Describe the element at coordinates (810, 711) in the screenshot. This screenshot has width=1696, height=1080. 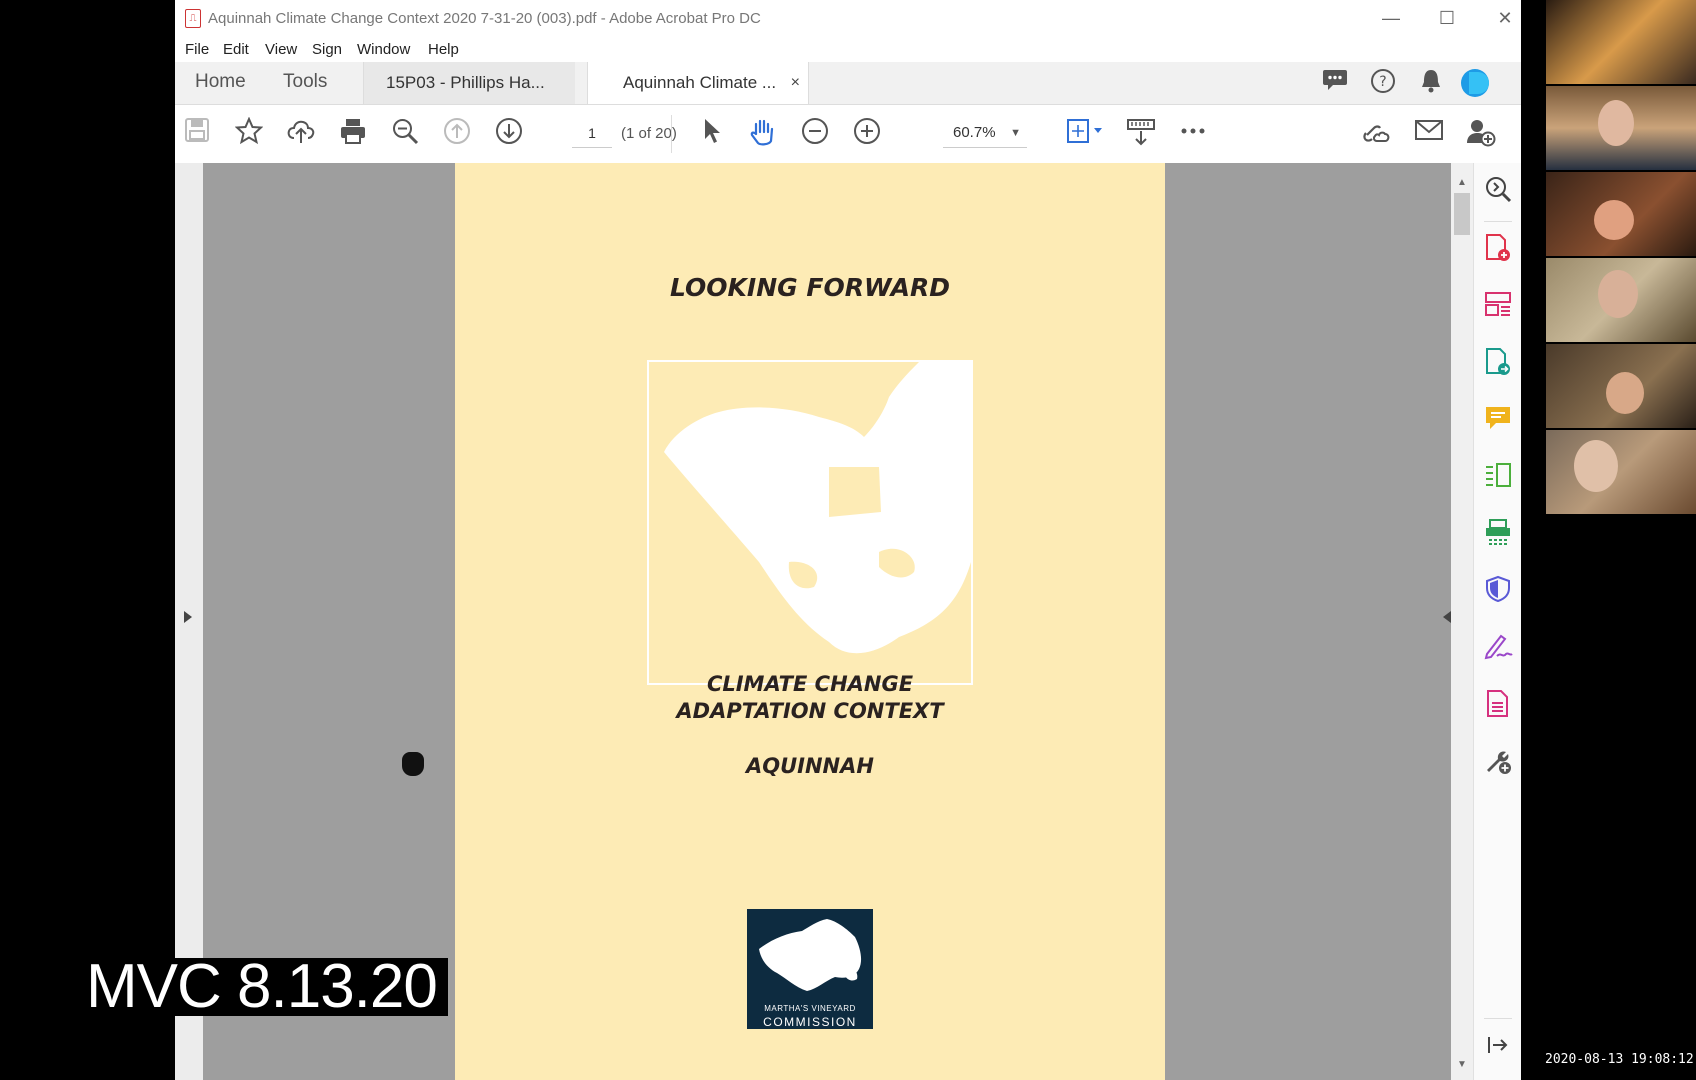
I see `title-line-2: ADAPTATION CONTEXT` at that location.